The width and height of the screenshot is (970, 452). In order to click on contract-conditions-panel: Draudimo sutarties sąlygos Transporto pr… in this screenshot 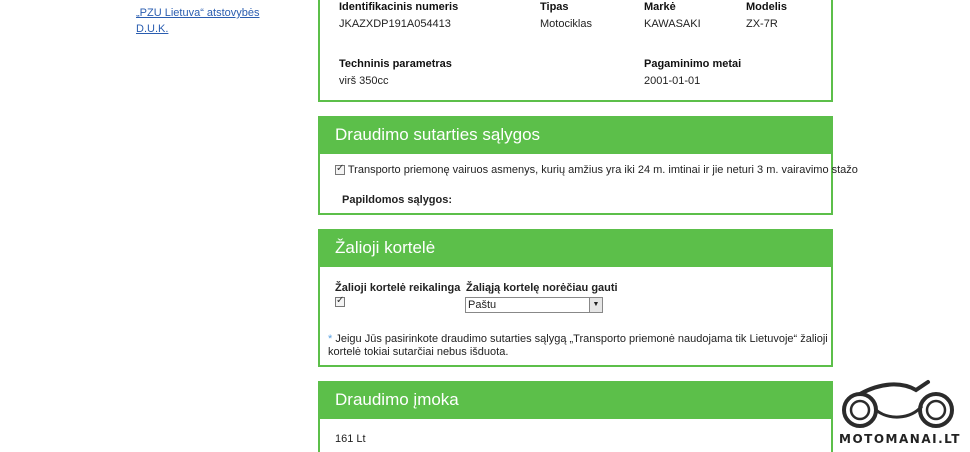, I will do `click(588, 165)`.